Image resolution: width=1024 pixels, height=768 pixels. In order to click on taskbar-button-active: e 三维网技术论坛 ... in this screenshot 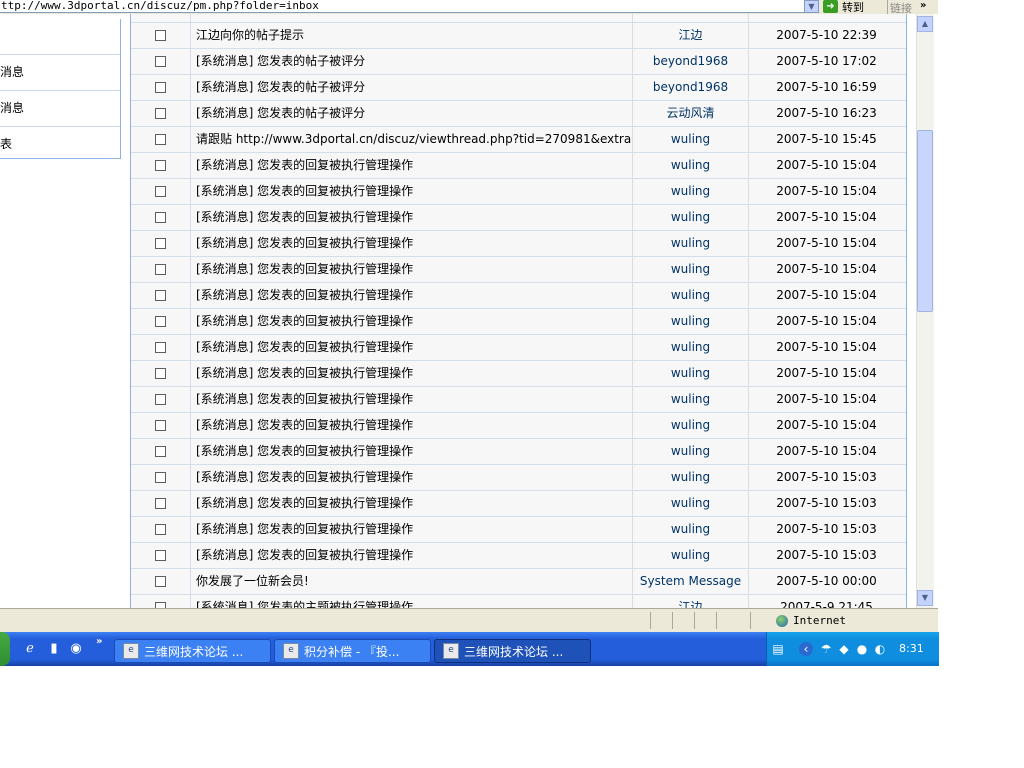, I will do `click(512, 651)`.